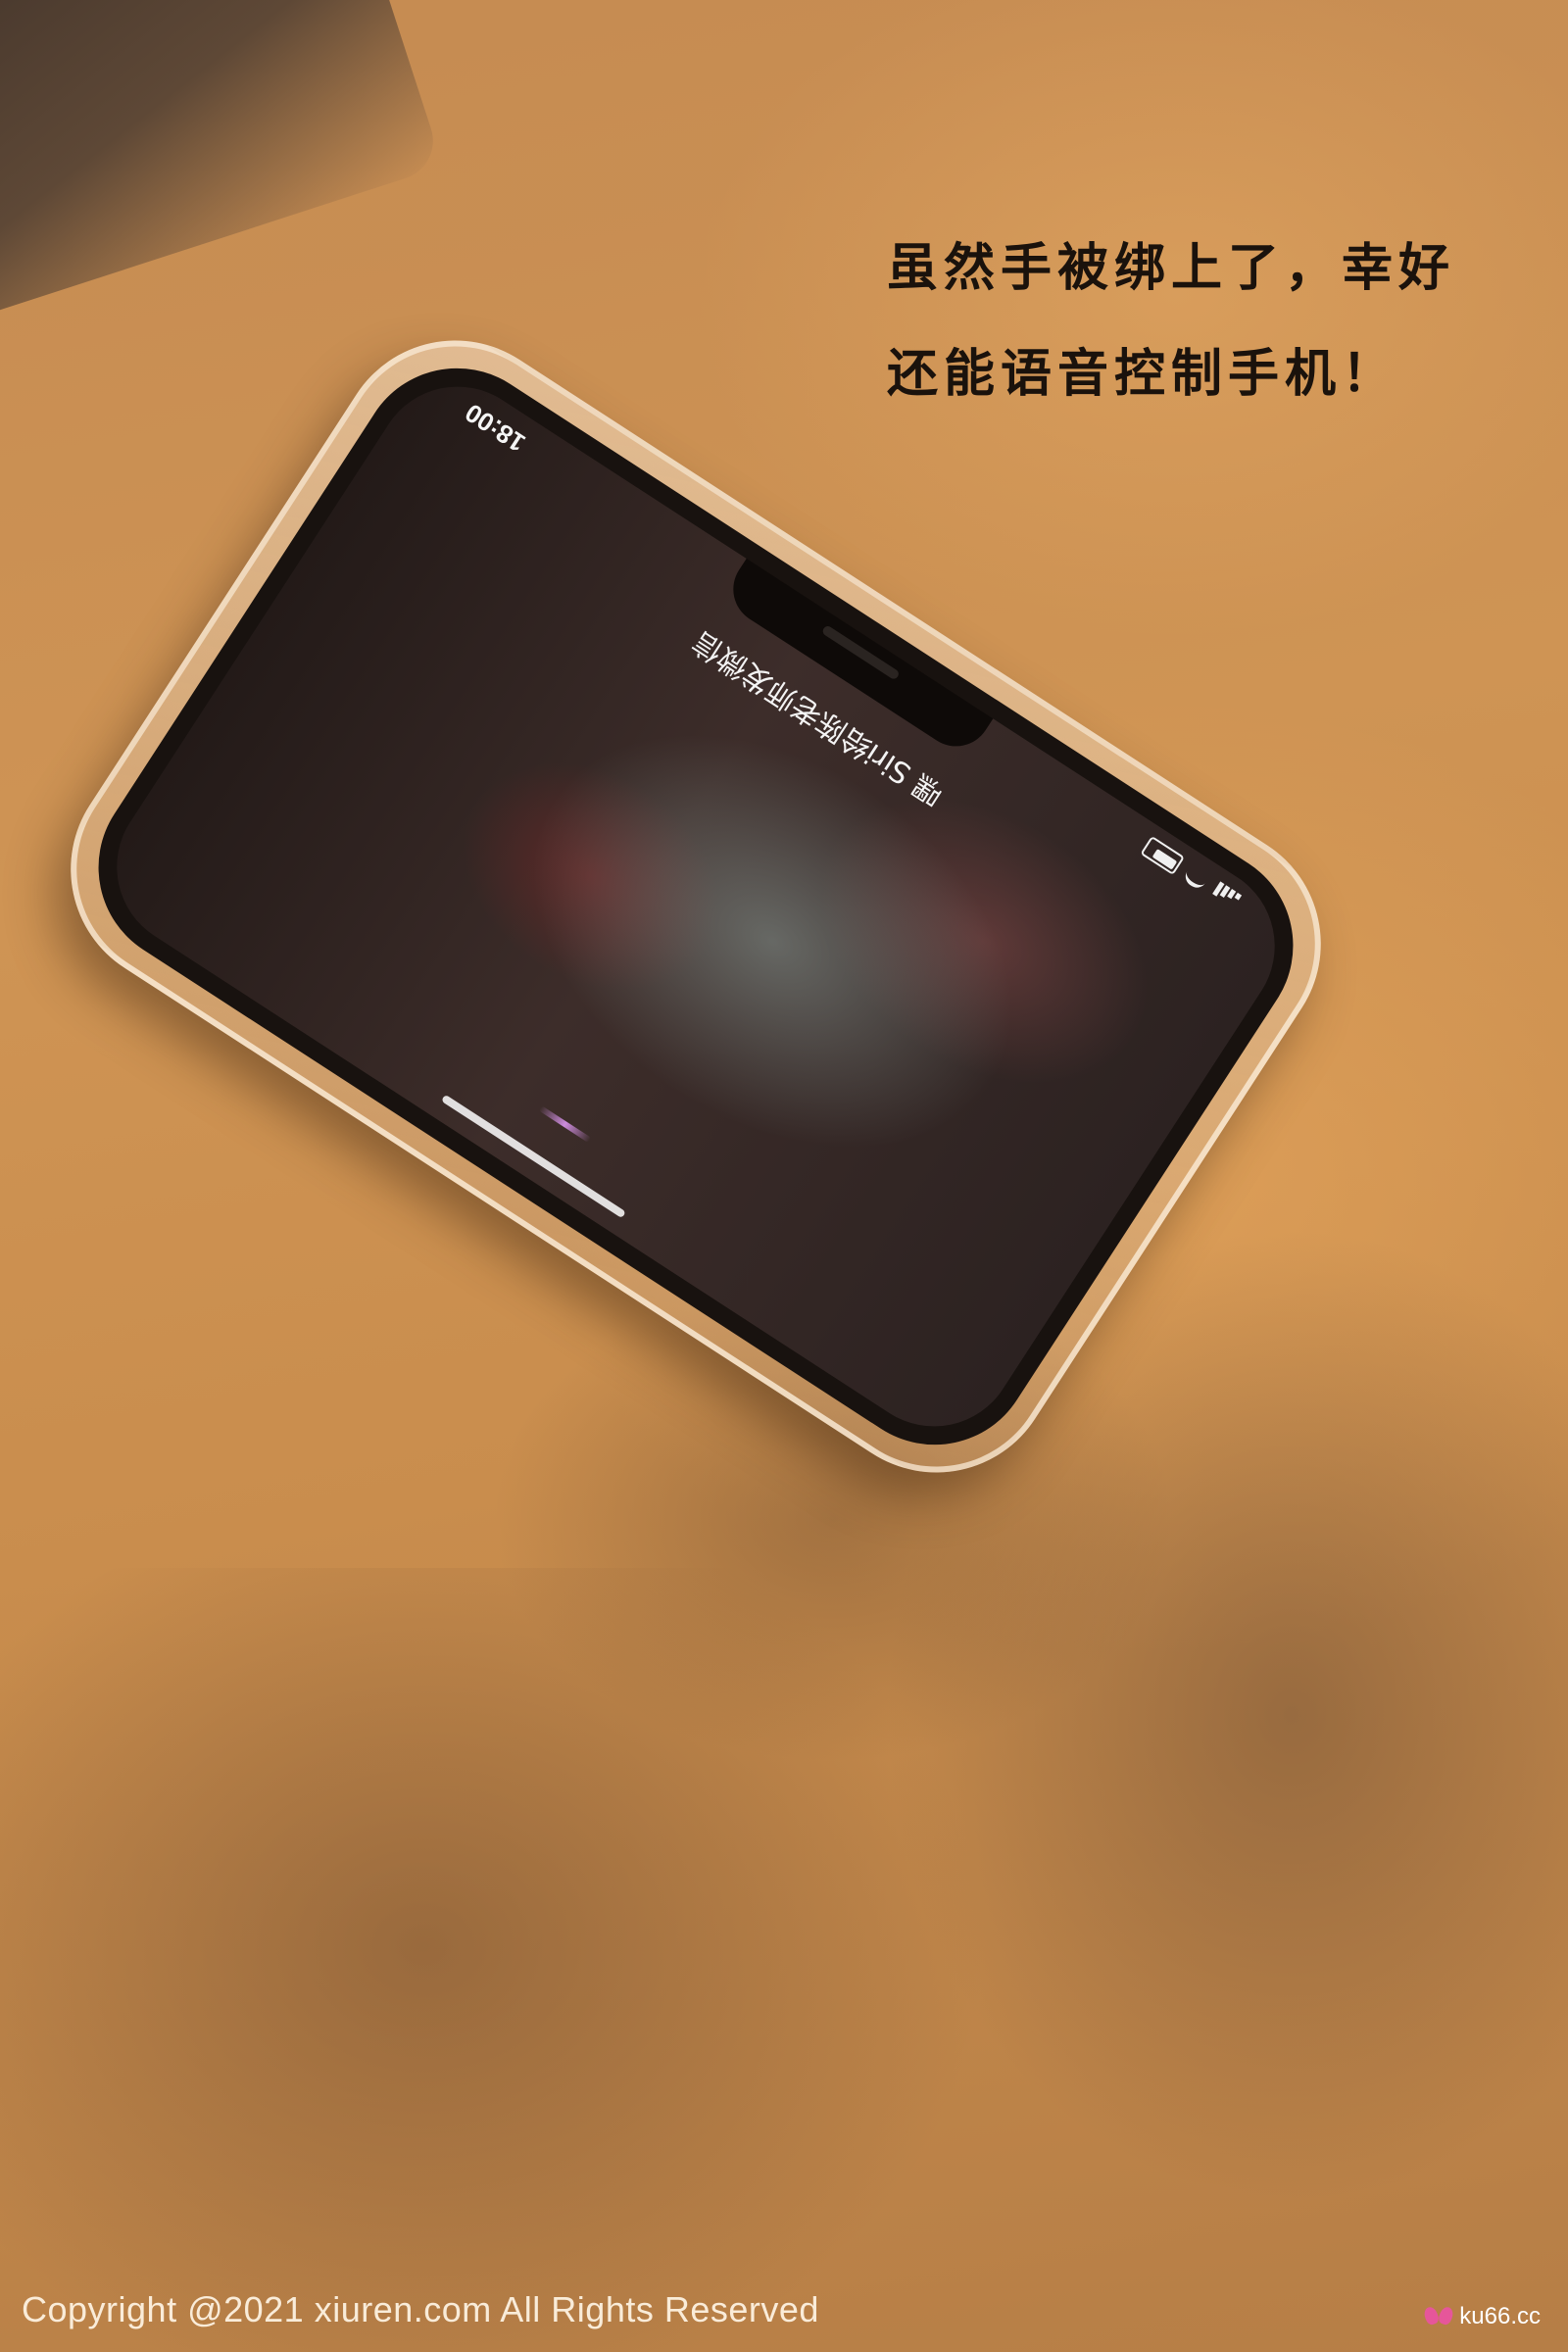 The height and width of the screenshot is (2352, 1568). What do you see at coordinates (1438, 2317) in the screenshot?
I see `butterfly-icon` at bounding box center [1438, 2317].